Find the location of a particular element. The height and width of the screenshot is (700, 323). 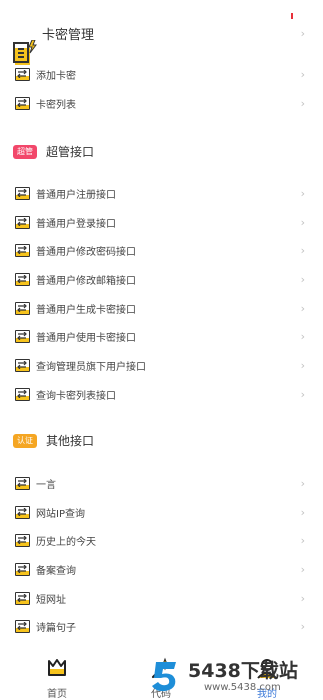

list-item-other-api: 网站IP查询 › is located at coordinates (161, 512).